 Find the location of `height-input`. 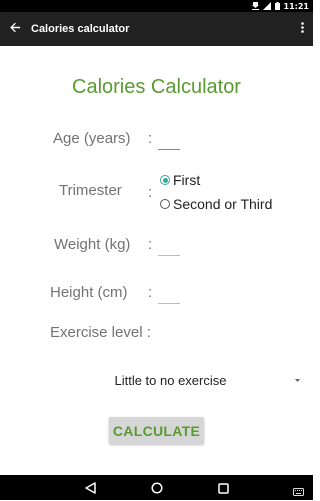

height-input is located at coordinates (169, 295).